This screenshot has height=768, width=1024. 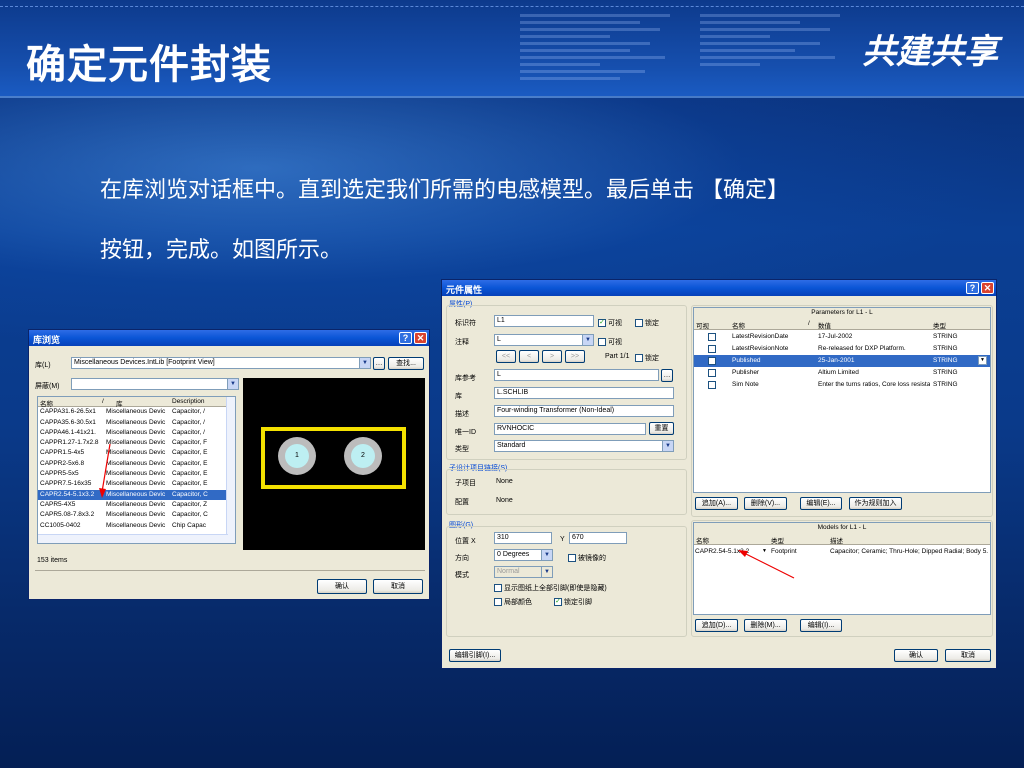 I want to click on part-locked-checkbox: 锁定, so click(x=647, y=358).